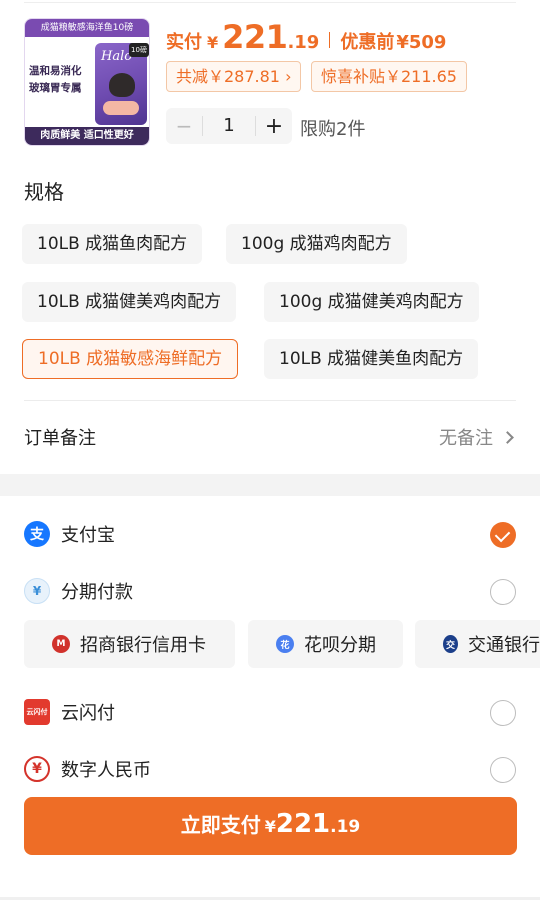 Image resolution: width=540 pixels, height=900 pixels. Describe the element at coordinates (37, 534) in the screenshot. I see `alipay-icon: 支` at that location.